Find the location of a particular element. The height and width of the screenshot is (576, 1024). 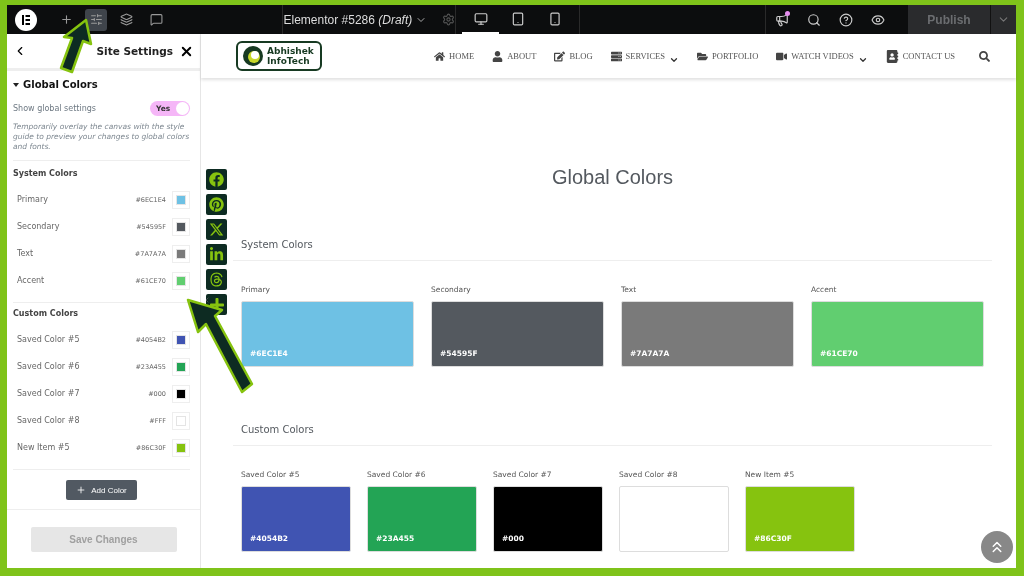

color-name: Saved Color #6 is located at coordinates (49, 366).